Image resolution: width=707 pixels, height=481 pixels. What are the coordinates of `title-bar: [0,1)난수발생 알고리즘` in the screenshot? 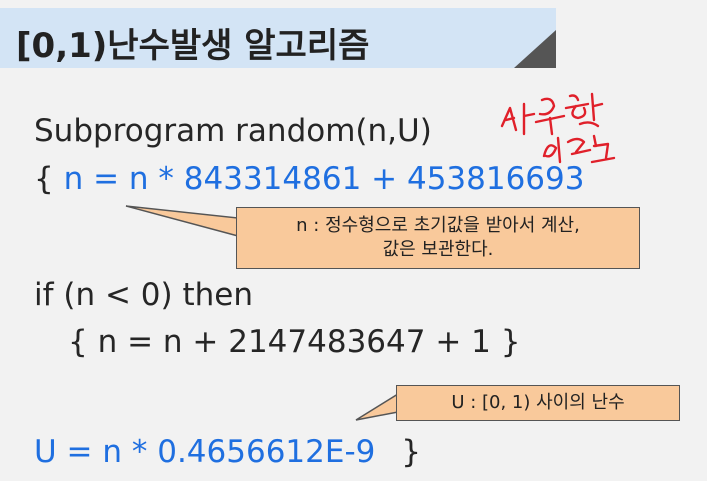 It's located at (278, 38).